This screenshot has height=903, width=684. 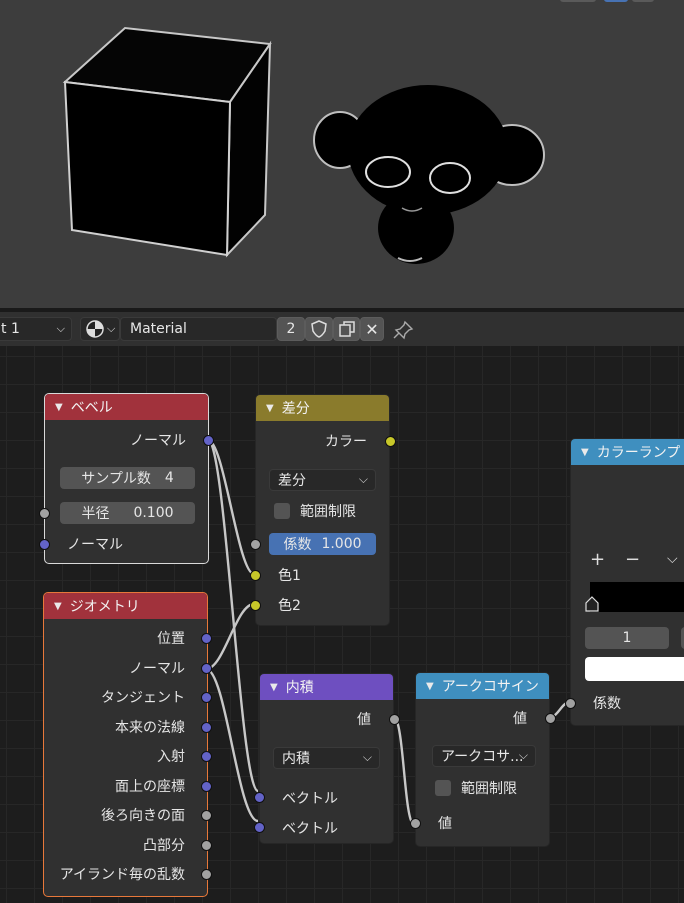 I want to click on bevel-samples-label: サンプル数, so click(x=116, y=479).